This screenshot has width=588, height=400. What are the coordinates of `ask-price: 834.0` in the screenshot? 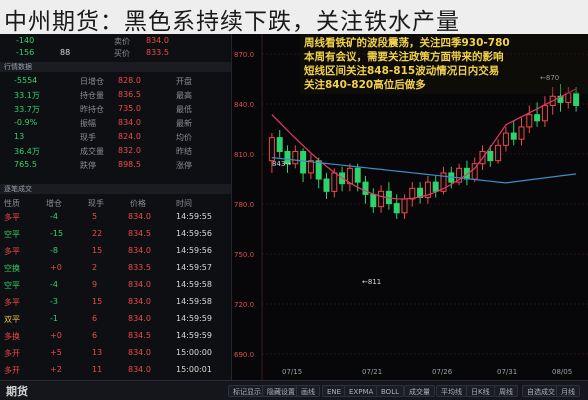 It's located at (157, 40).